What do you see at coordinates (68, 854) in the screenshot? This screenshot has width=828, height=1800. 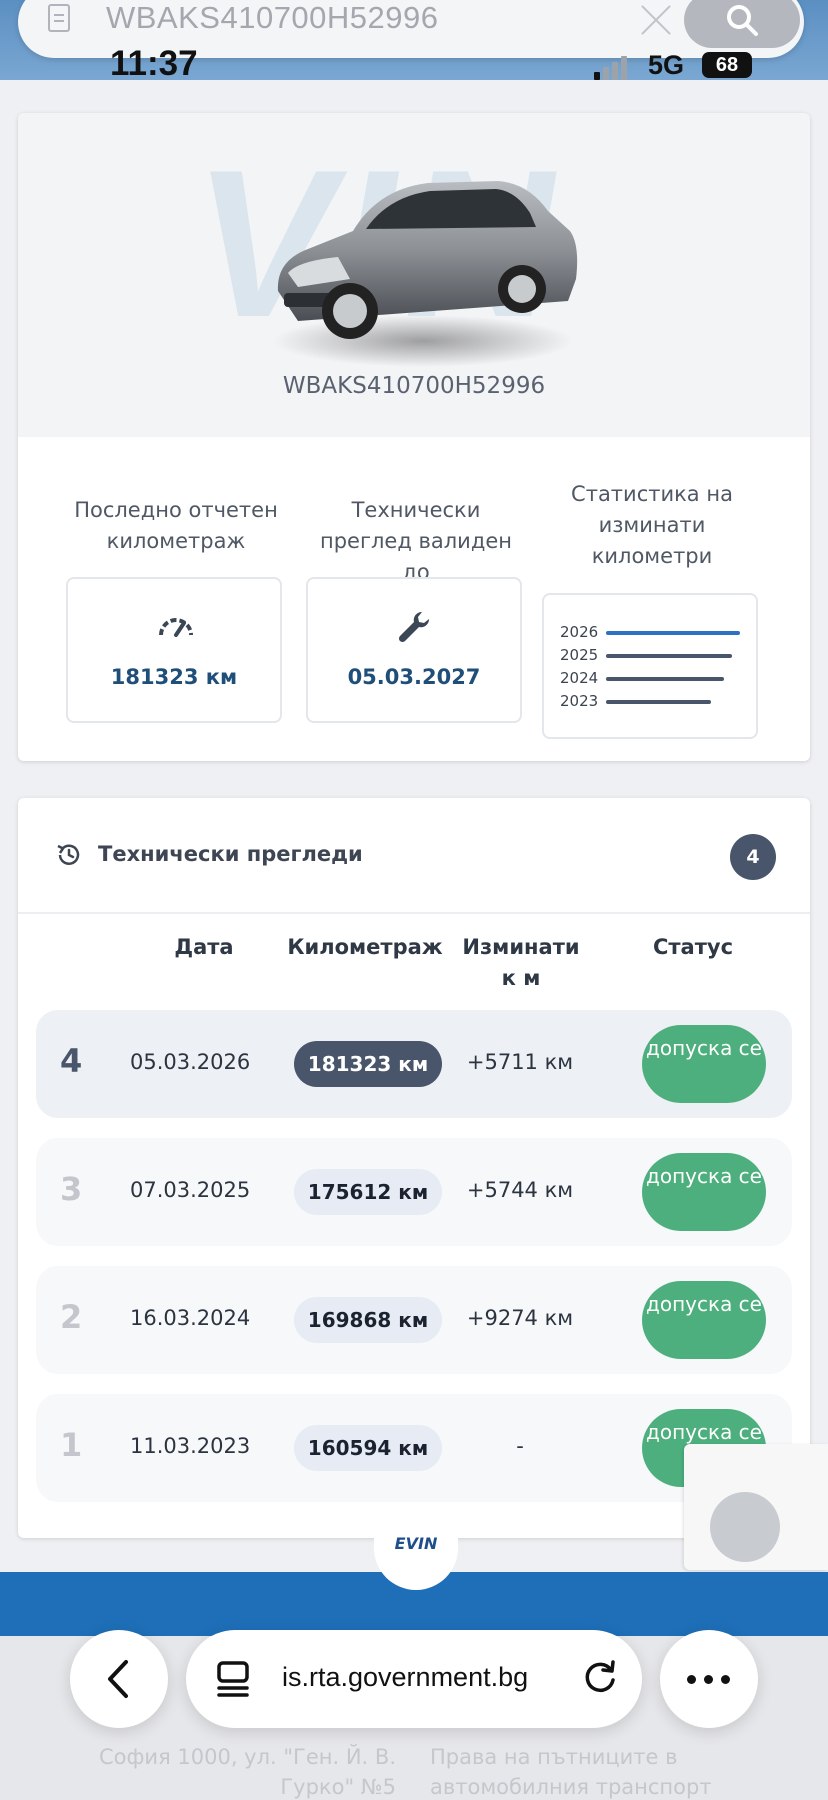 I see `history-icon` at bounding box center [68, 854].